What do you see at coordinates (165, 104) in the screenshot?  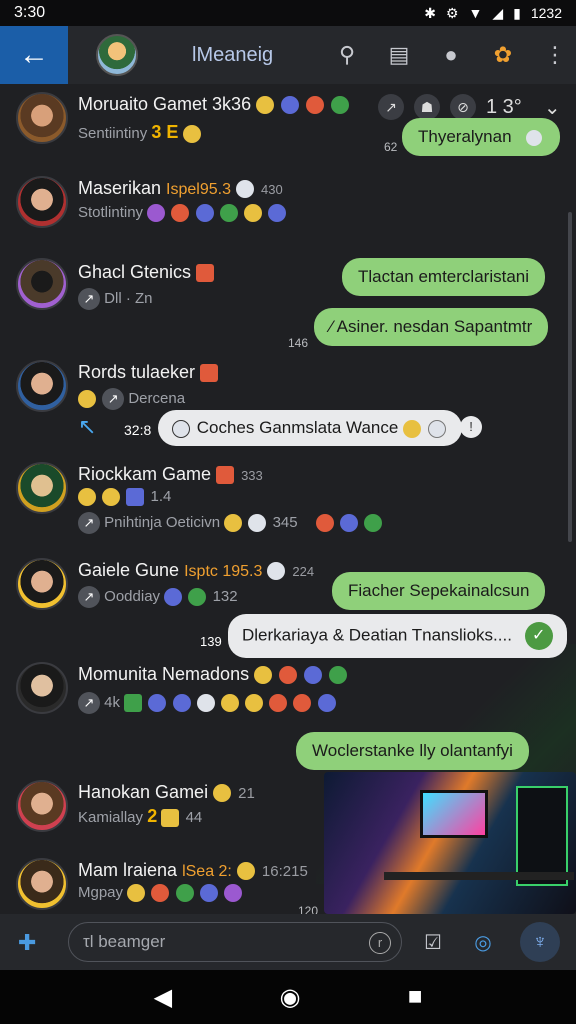 I see `chat-name: Moruaito Gamet 3k36` at bounding box center [165, 104].